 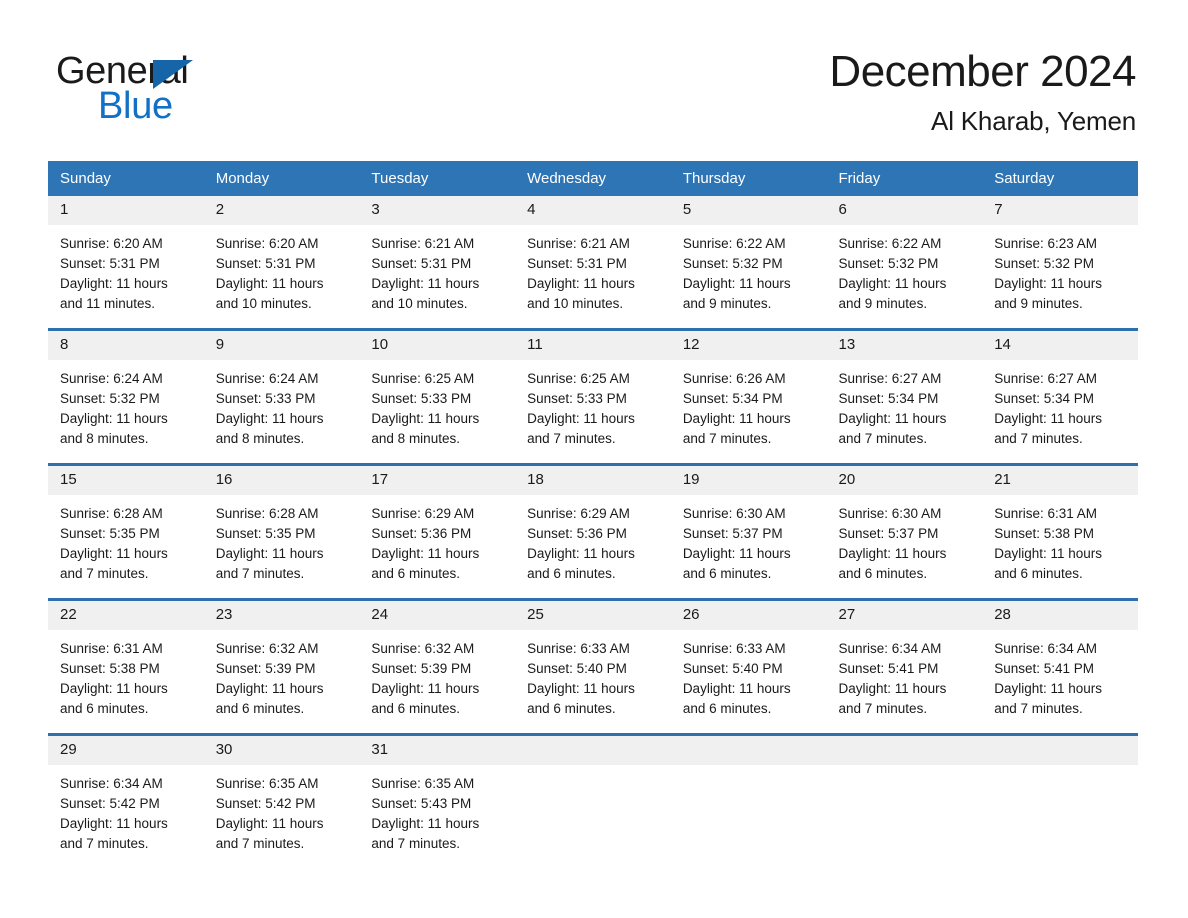 I want to click on daylight-text-line2: and 10 minutes., so click(x=263, y=304).